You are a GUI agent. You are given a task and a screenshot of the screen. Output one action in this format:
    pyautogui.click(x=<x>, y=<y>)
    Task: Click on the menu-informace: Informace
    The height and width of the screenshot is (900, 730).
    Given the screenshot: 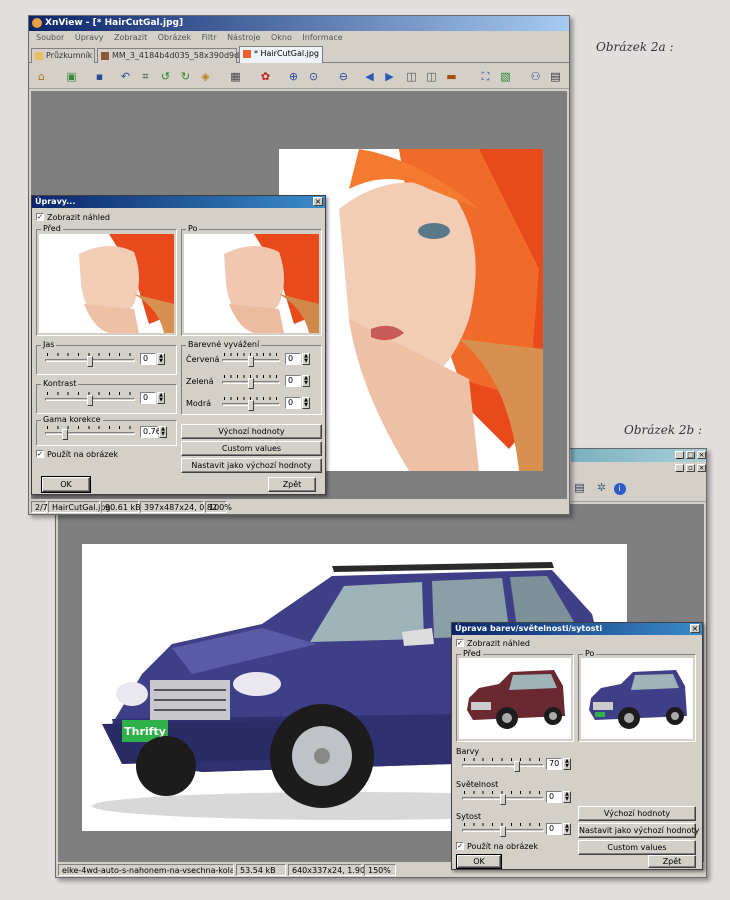 What is the action you would take?
    pyautogui.click(x=322, y=37)
    